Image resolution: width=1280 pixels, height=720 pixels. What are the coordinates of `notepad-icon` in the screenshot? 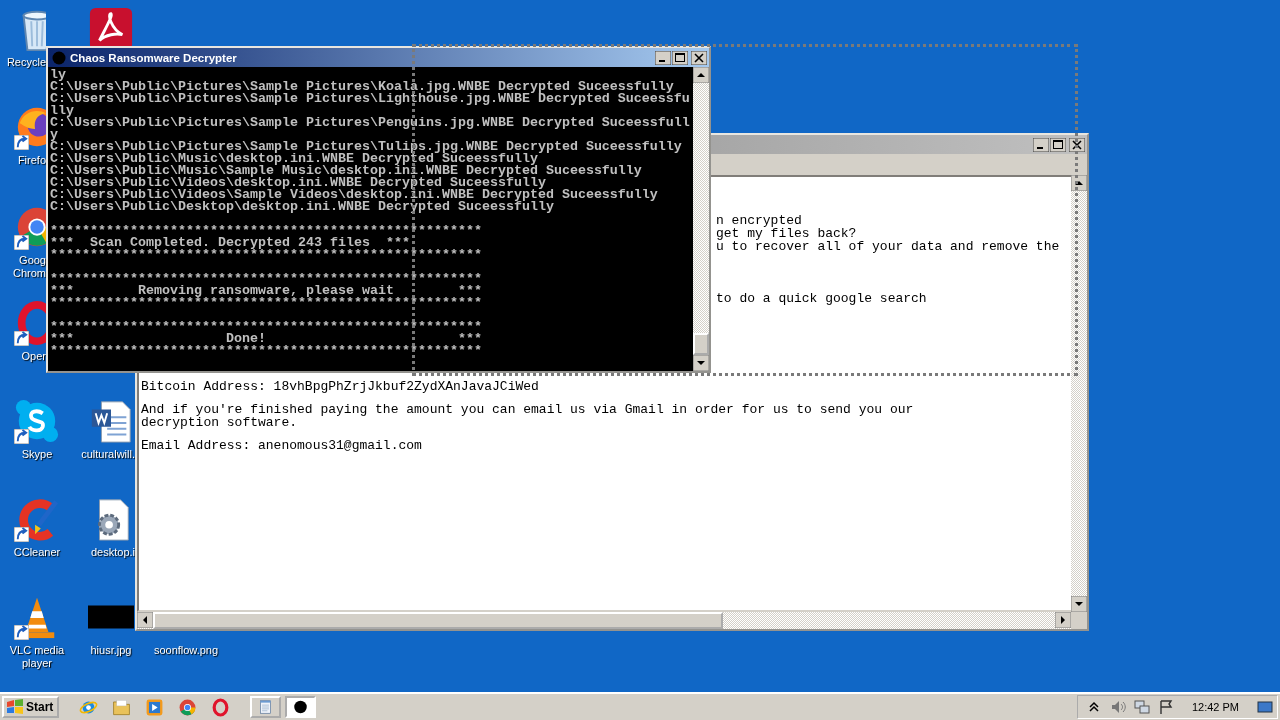 It's located at (266, 707).